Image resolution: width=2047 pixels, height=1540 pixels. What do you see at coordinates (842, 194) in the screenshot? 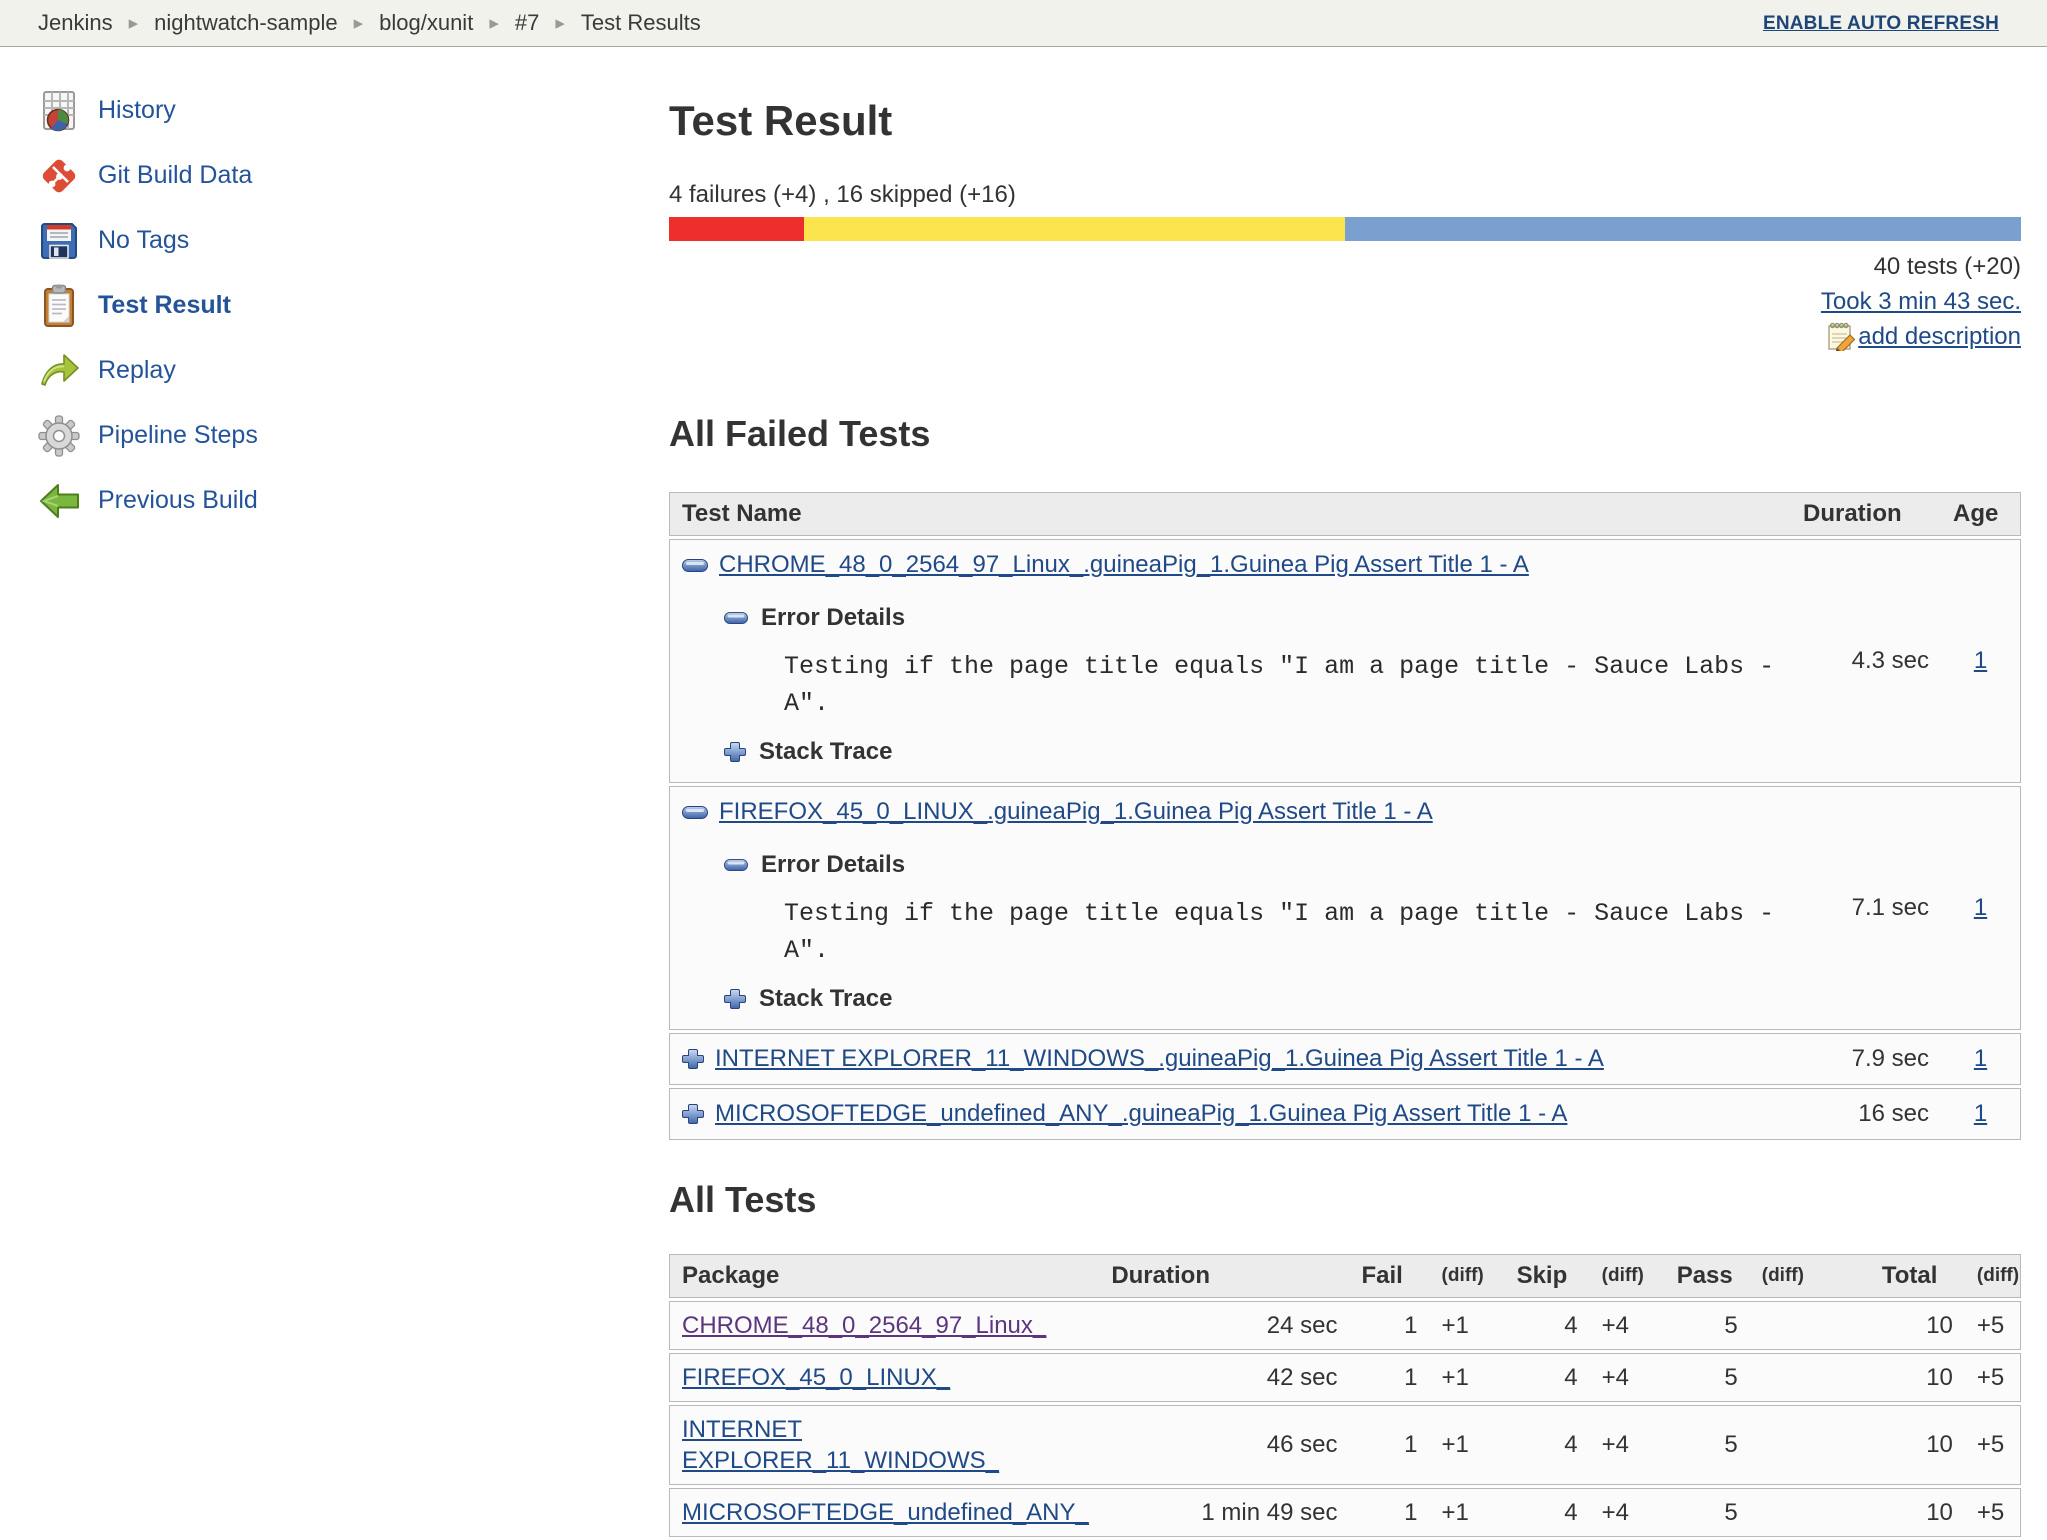
I see `failure-summary: 4 failures (+4) , 16 skipped (+16)` at bounding box center [842, 194].